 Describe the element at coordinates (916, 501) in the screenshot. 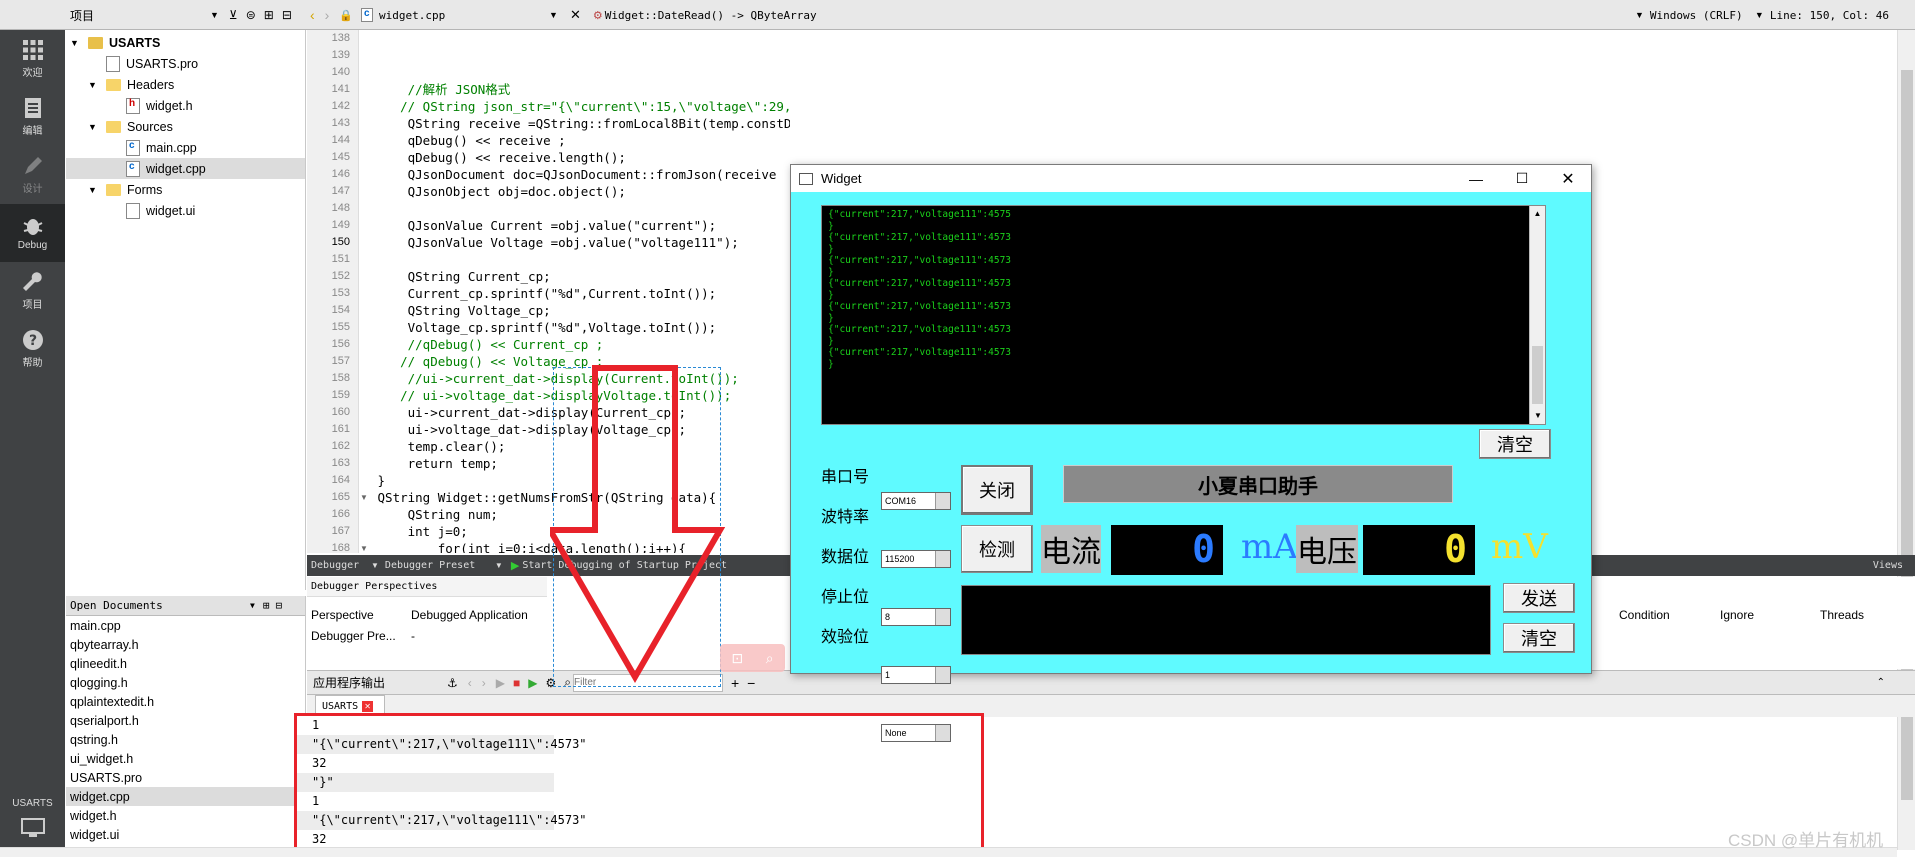

I see `port-combobox: COM16` at that location.